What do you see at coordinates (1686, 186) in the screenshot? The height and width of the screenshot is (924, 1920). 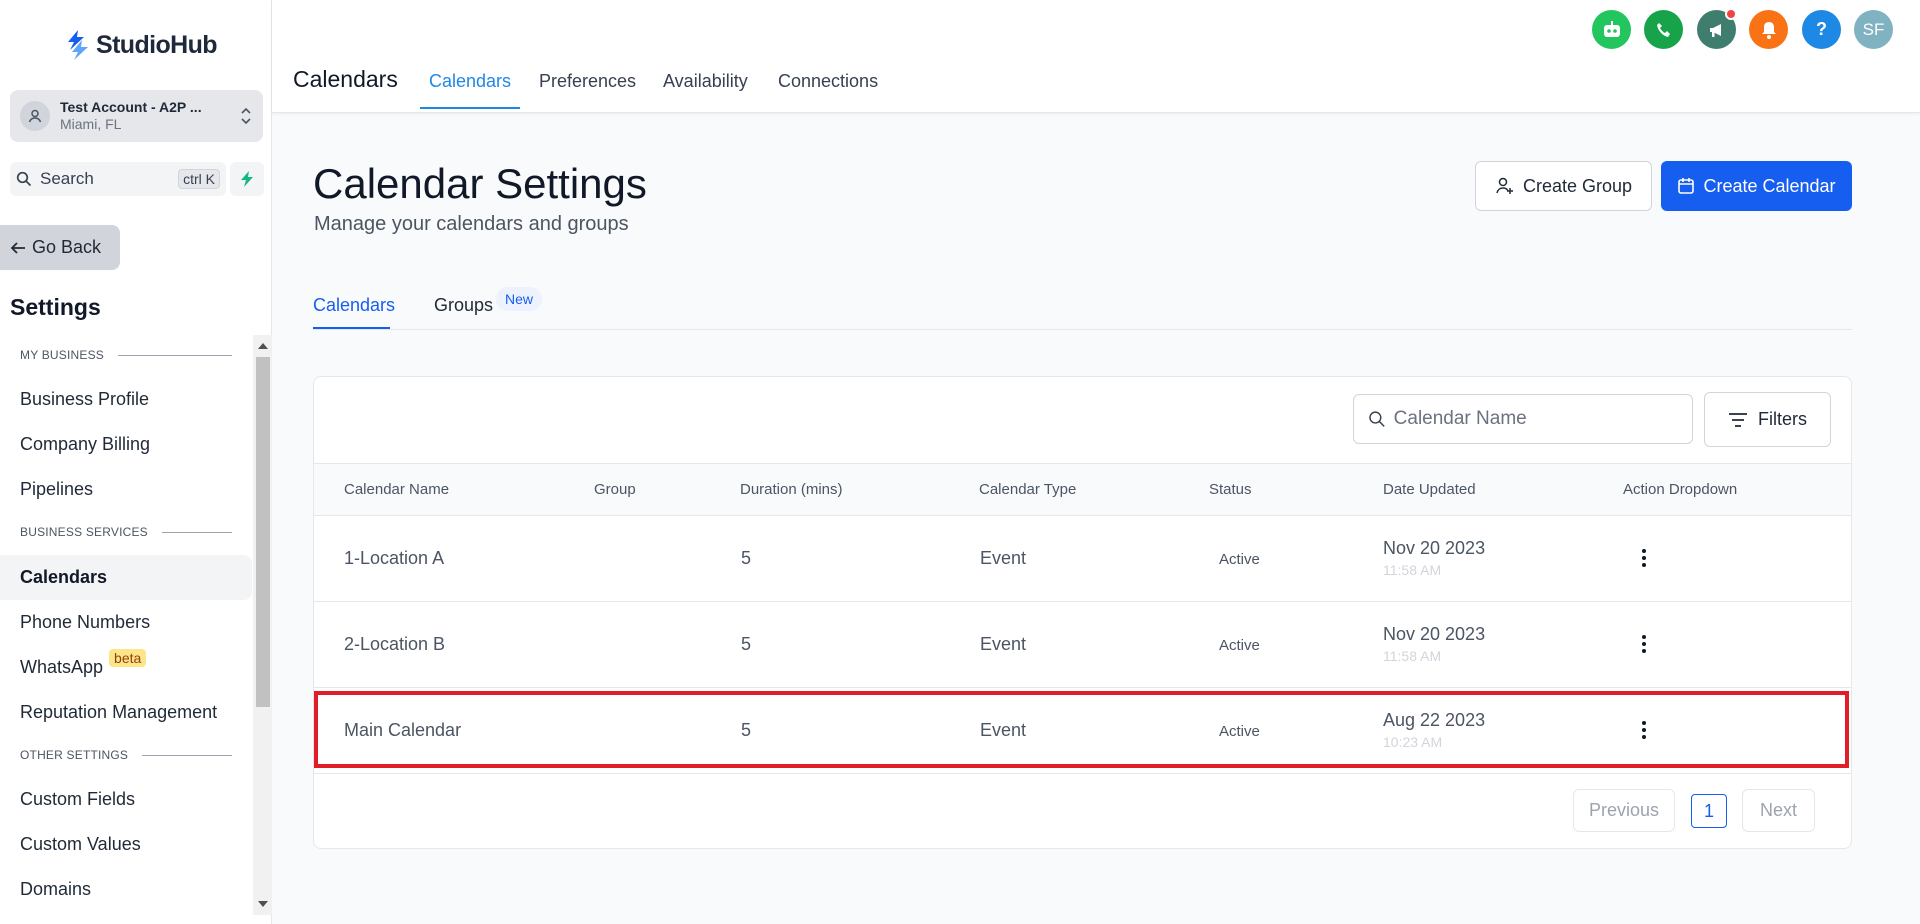 I see `calendar-icon` at bounding box center [1686, 186].